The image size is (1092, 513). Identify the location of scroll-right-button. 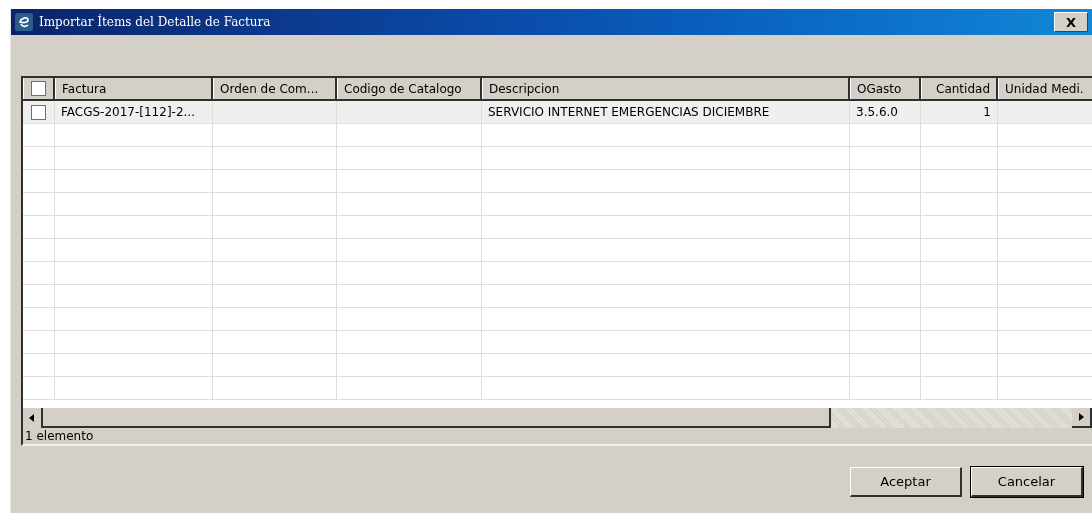
(1082, 418).